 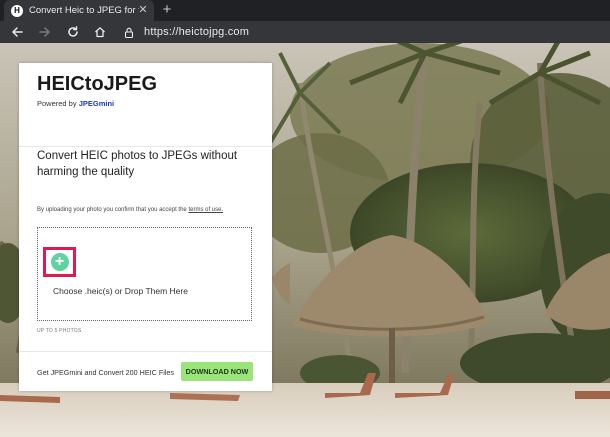 I want to click on tab-strip: H Convert Heic to JPEG for free | M ✕ +, so click(x=305, y=10).